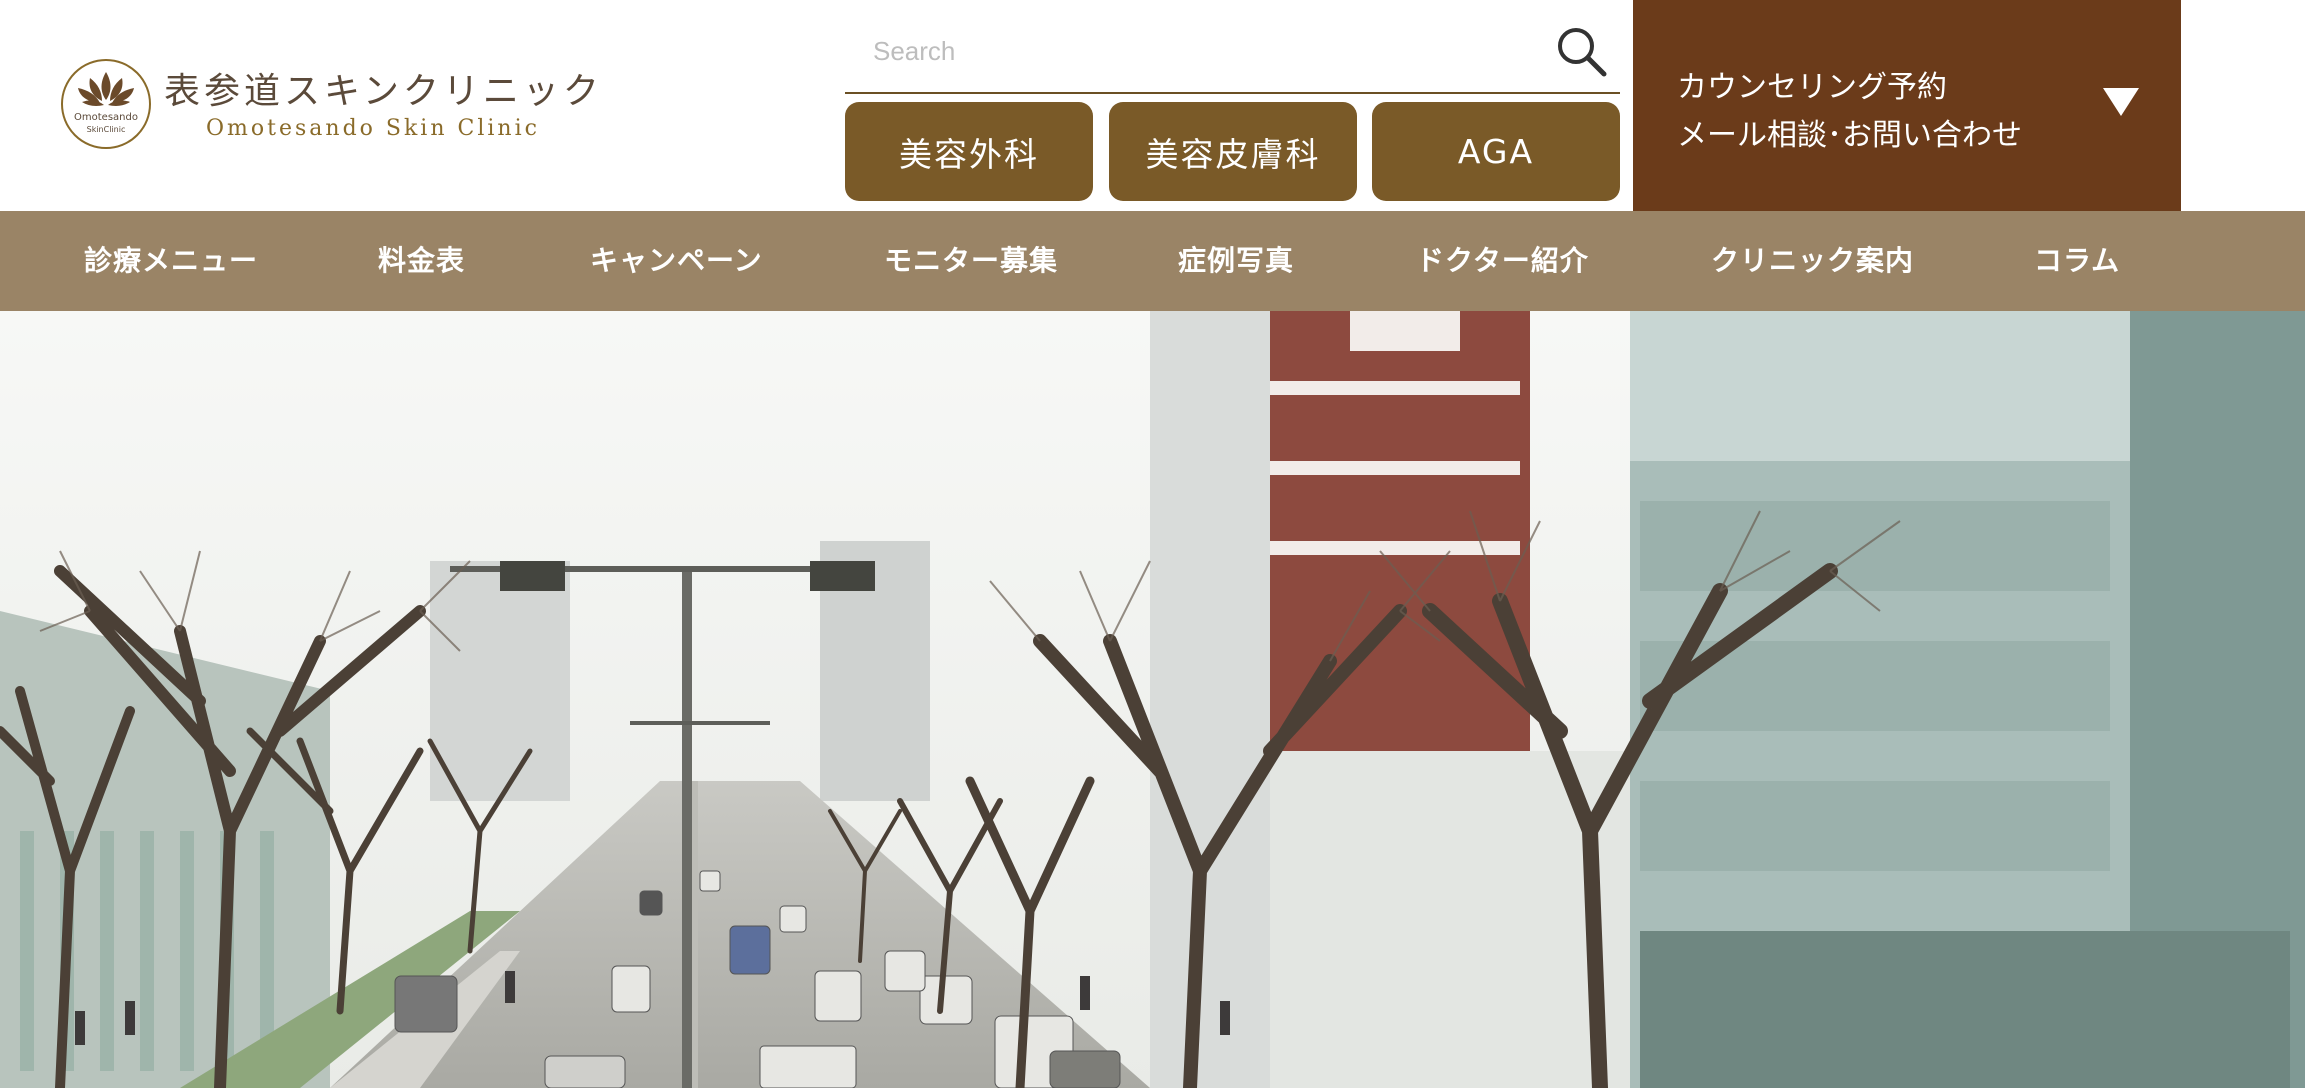  Describe the element at coordinates (2121, 102) in the screenshot. I see `triangle-down-icon` at that location.